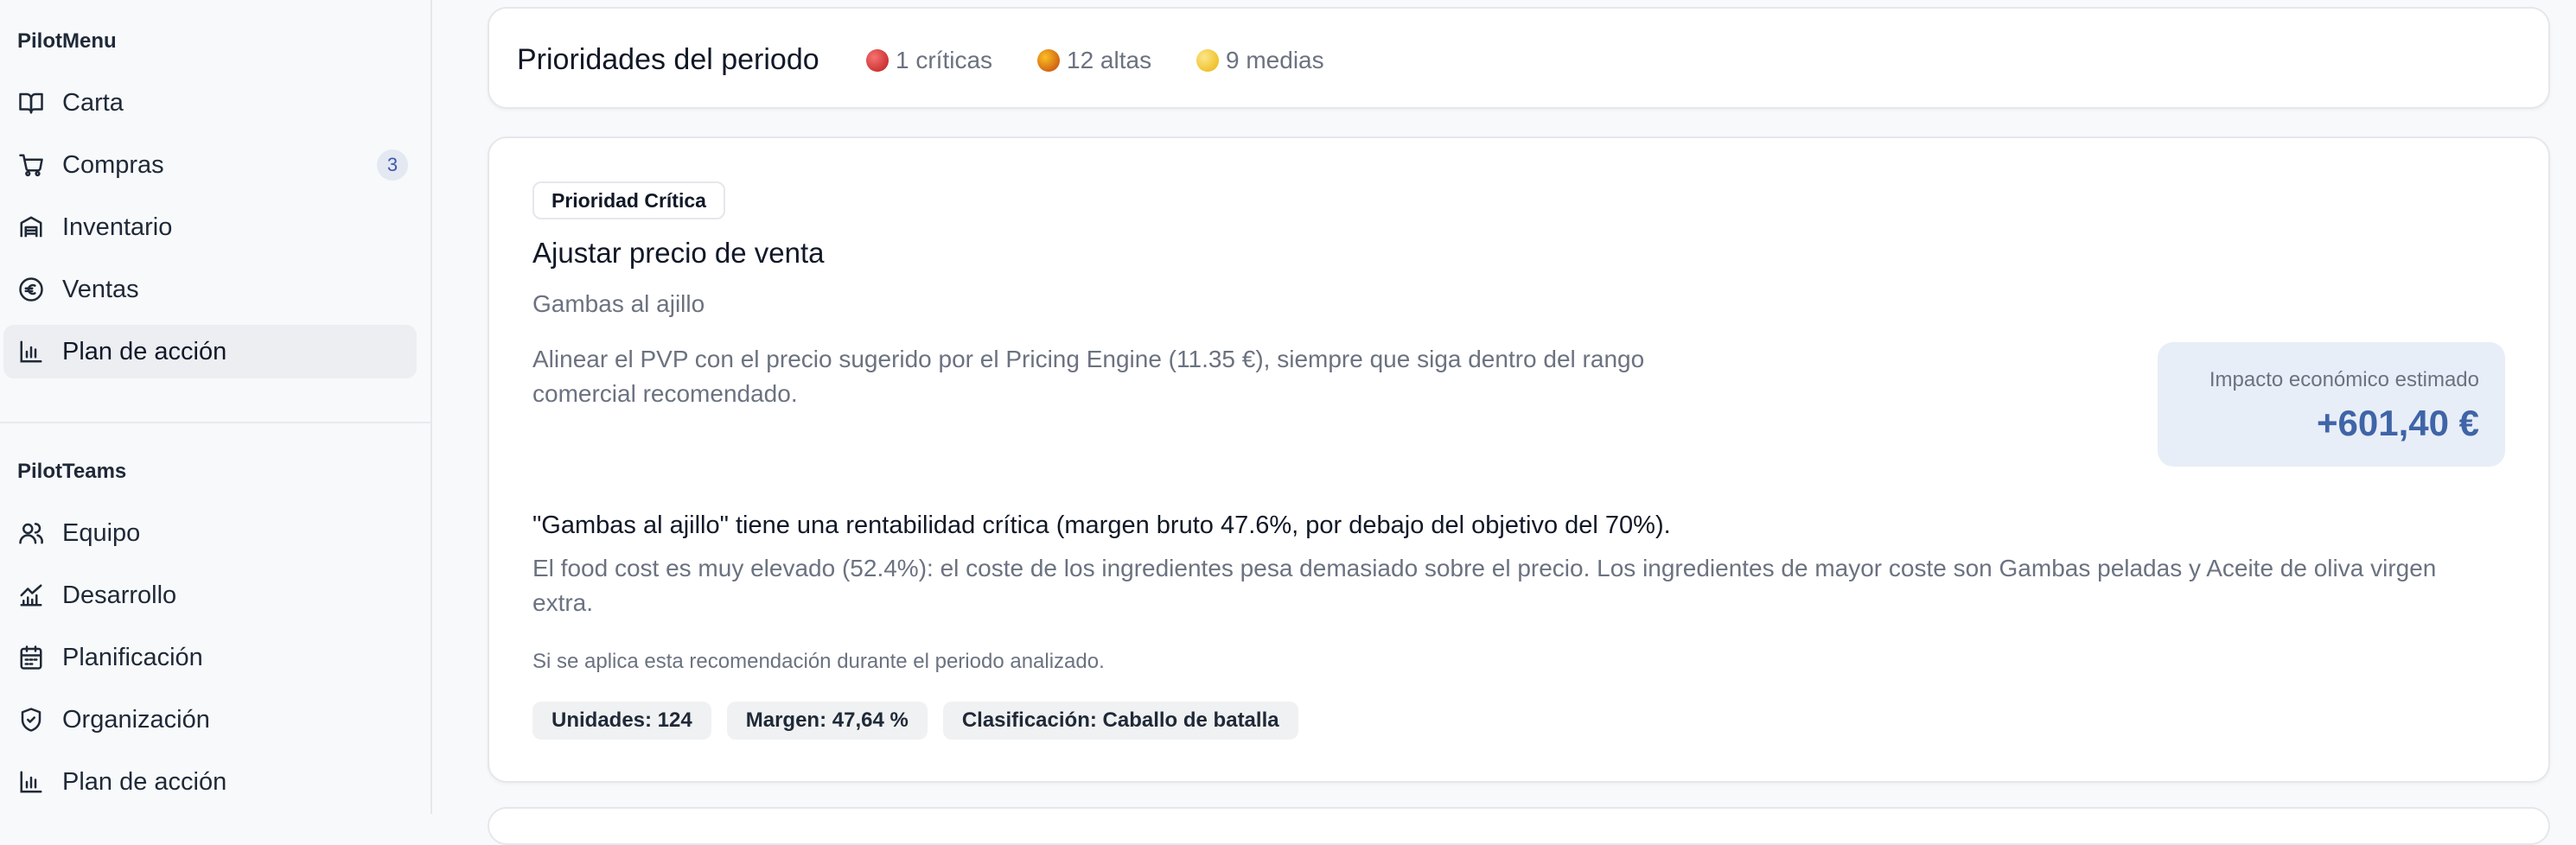  I want to click on users-icon, so click(31, 533).